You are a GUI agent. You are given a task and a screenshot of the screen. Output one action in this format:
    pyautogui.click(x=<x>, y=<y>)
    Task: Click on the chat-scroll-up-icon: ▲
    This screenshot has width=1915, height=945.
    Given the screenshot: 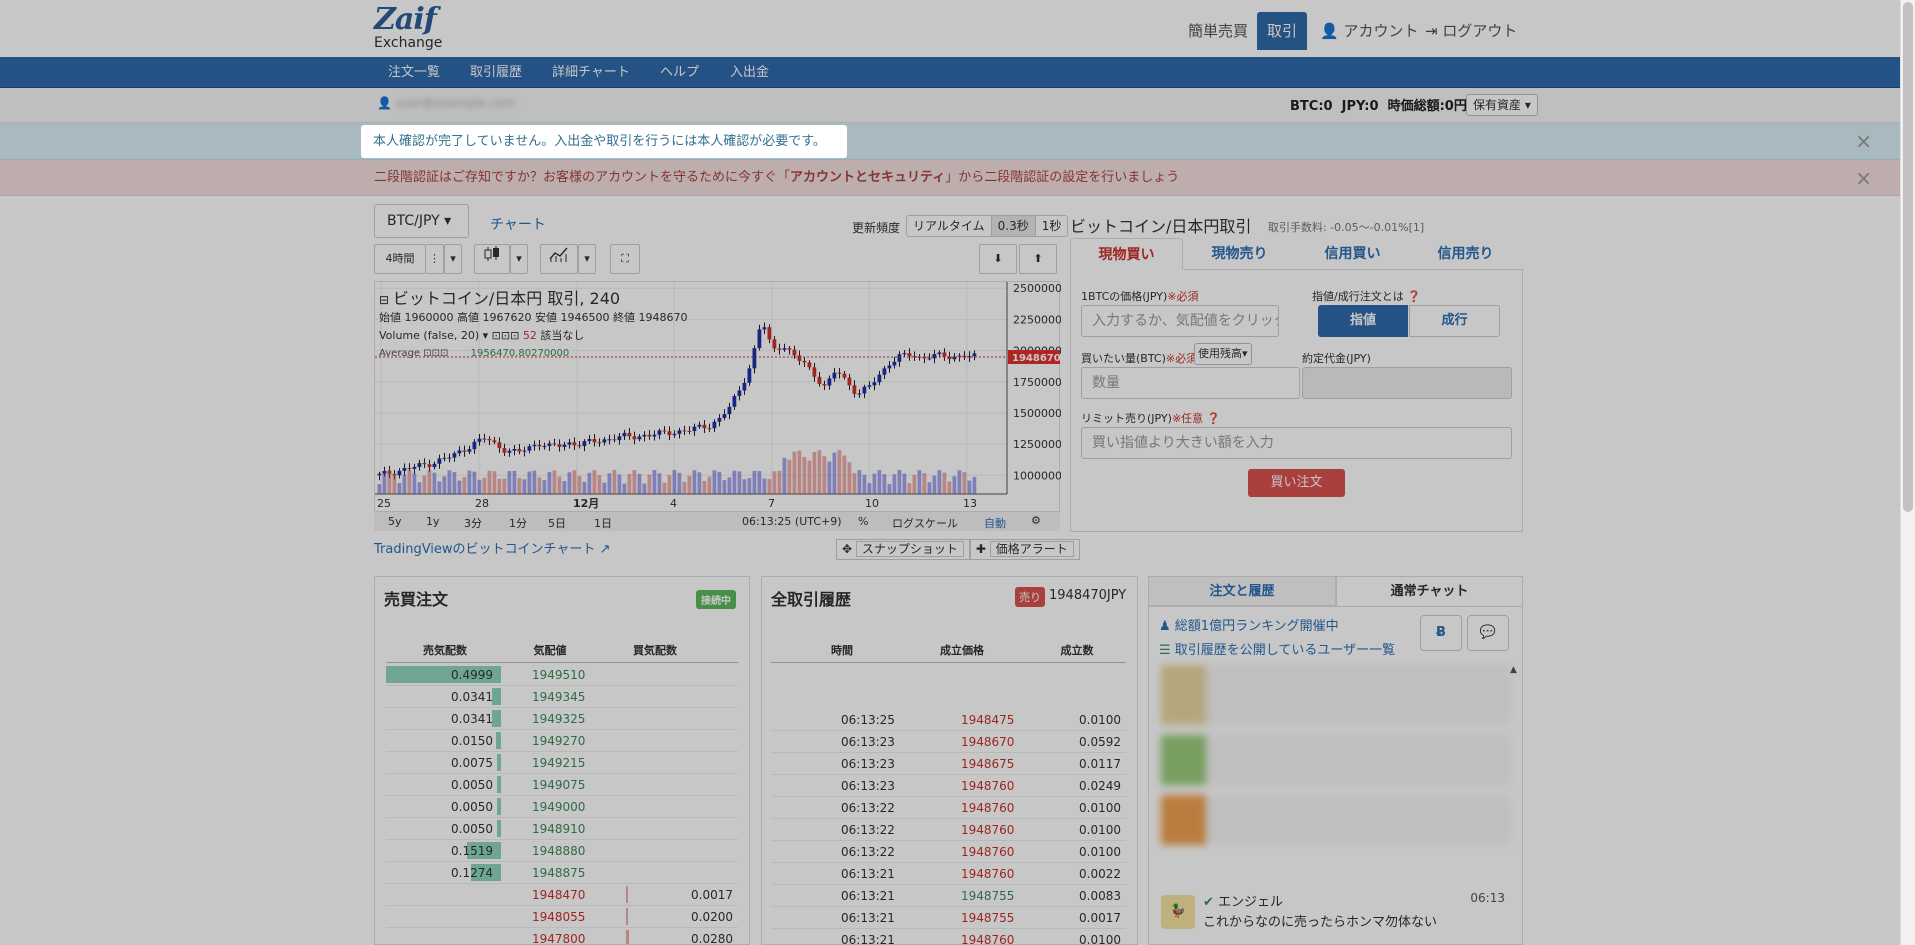 What is the action you would take?
    pyautogui.click(x=1515, y=670)
    